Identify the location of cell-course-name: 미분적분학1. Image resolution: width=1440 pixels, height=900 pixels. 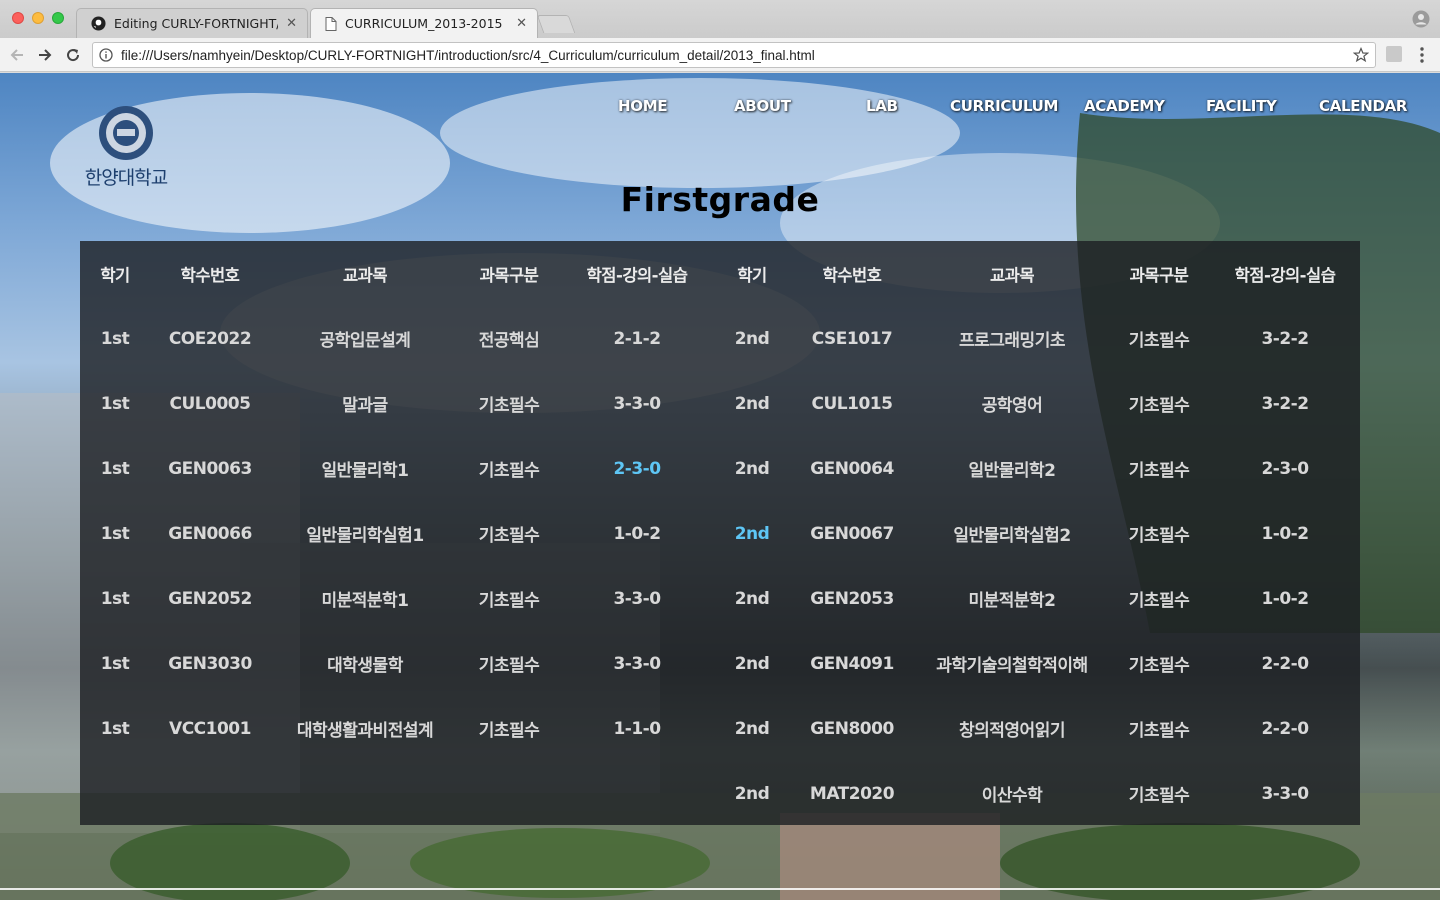
(365, 601).